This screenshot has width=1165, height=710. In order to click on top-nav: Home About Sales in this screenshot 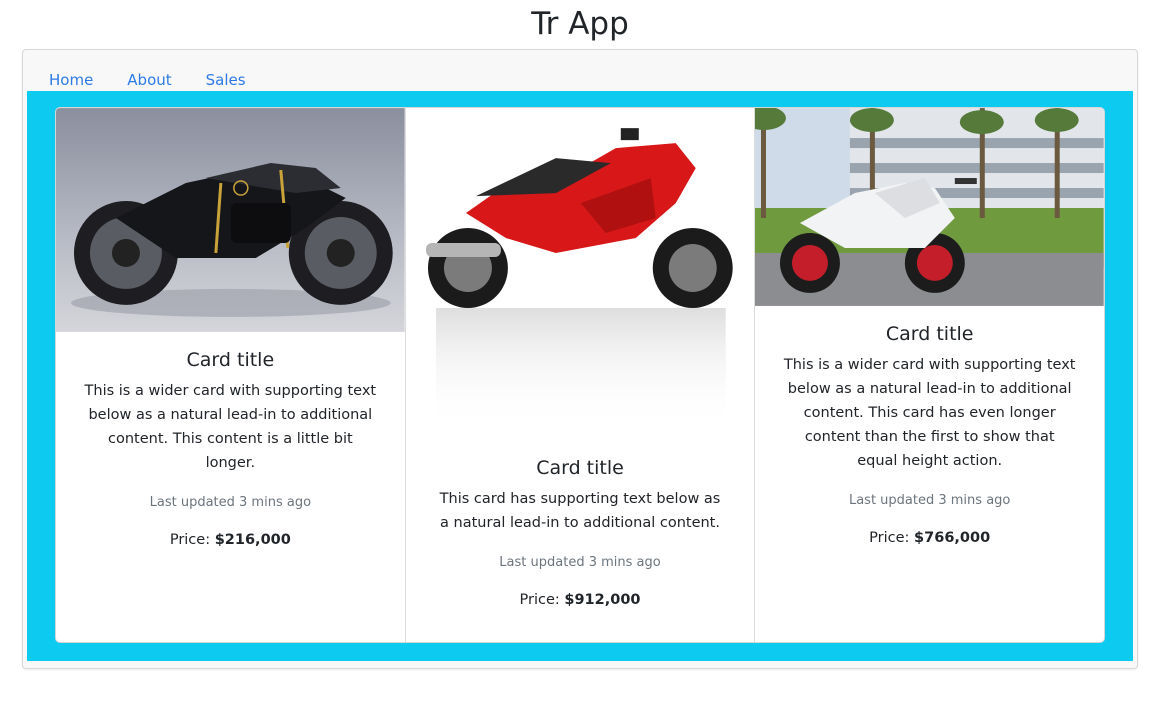, I will do `click(164, 80)`.